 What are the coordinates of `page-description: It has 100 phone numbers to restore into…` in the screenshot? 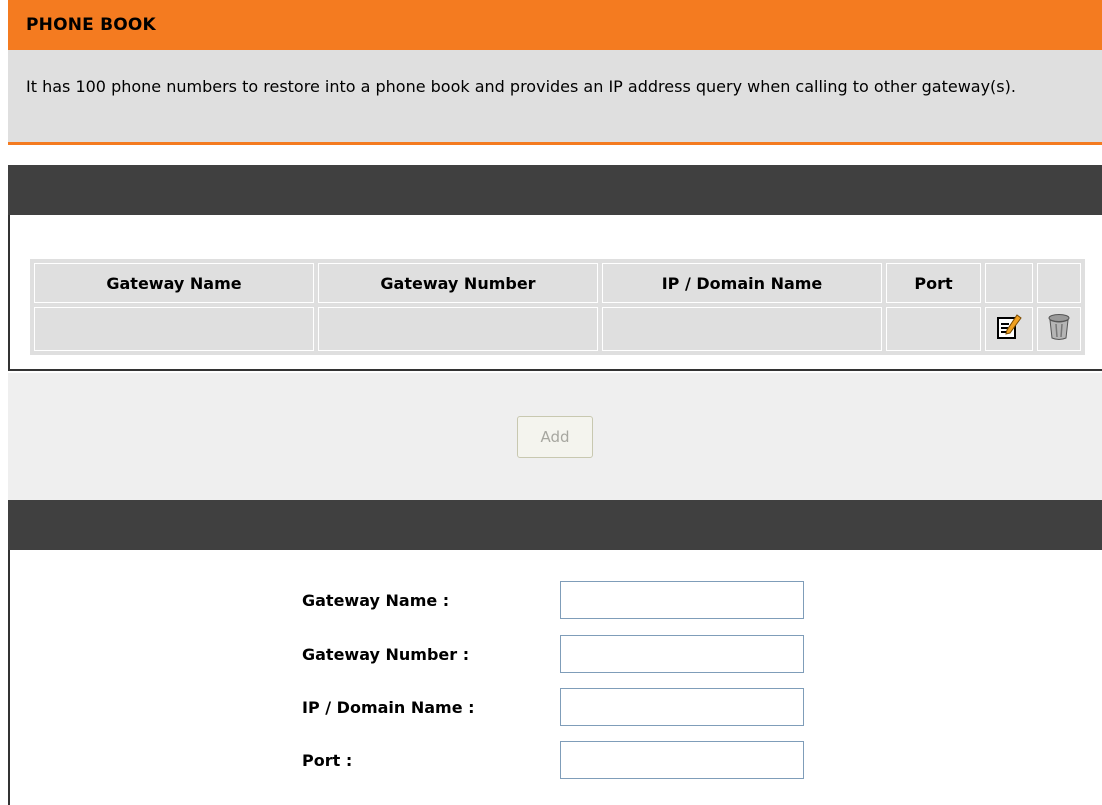 It's located at (555, 97).